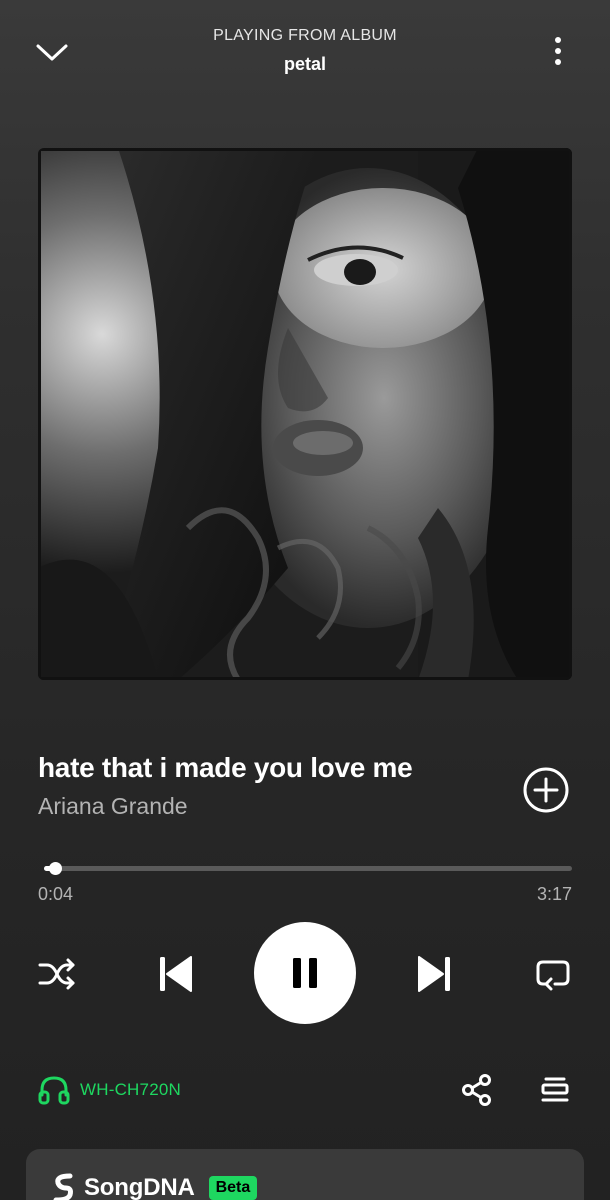 The width and height of the screenshot is (610, 1200). What do you see at coordinates (225, 768) in the screenshot?
I see `track-title: hate that i made you love me` at bounding box center [225, 768].